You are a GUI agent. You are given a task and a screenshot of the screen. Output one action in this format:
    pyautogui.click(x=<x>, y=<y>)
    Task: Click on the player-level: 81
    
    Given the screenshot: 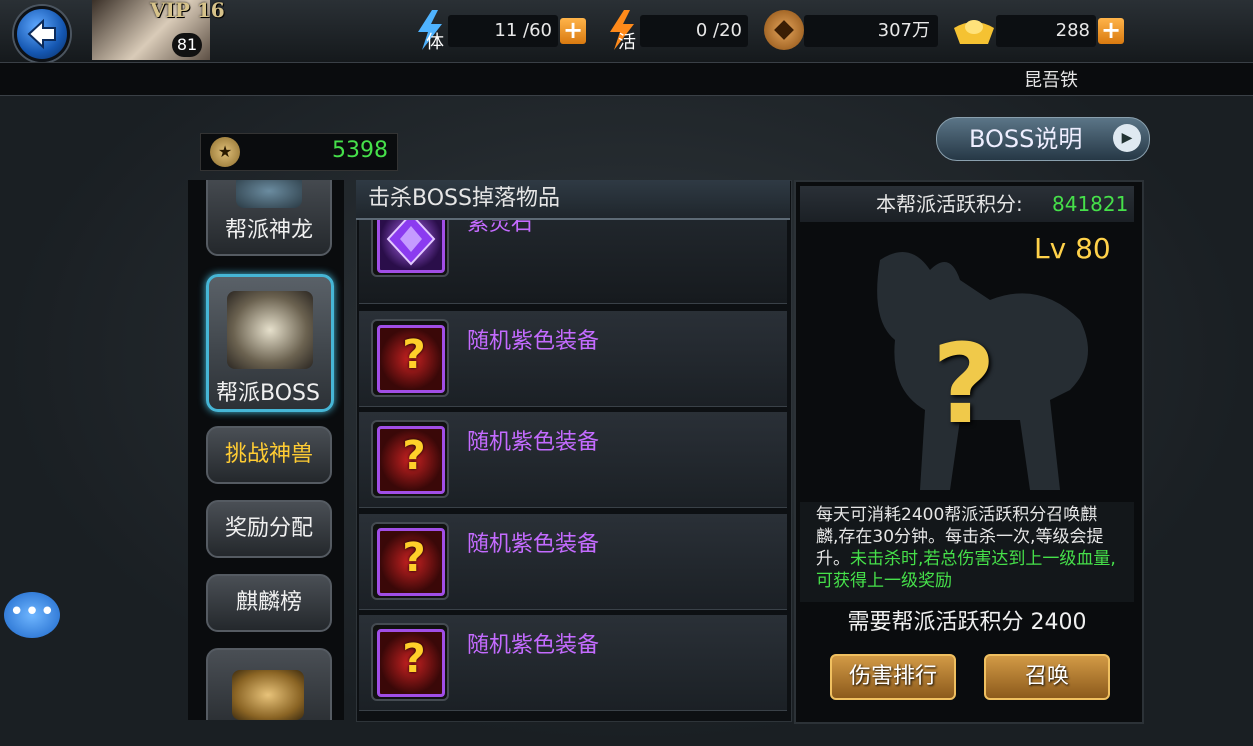 What is the action you would take?
    pyautogui.click(x=187, y=45)
    